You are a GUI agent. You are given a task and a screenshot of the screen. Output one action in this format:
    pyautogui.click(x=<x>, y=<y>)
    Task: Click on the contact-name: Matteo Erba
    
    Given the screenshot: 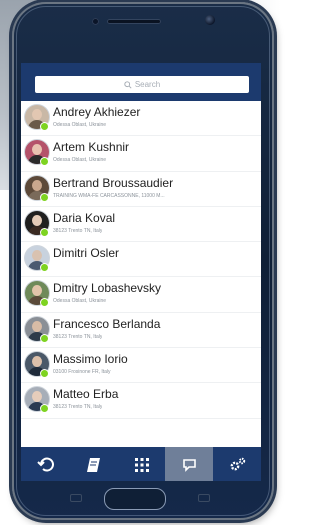 What is the action you would take?
    pyautogui.click(x=86, y=394)
    